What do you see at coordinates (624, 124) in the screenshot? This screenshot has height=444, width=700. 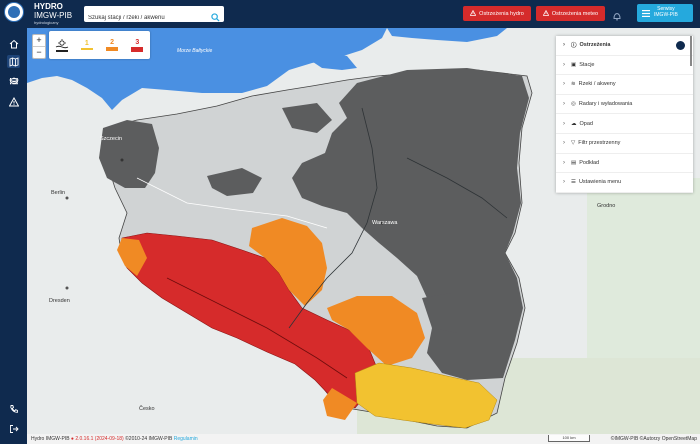 I see `panel-item-opad: › ☁ Opad` at bounding box center [624, 124].